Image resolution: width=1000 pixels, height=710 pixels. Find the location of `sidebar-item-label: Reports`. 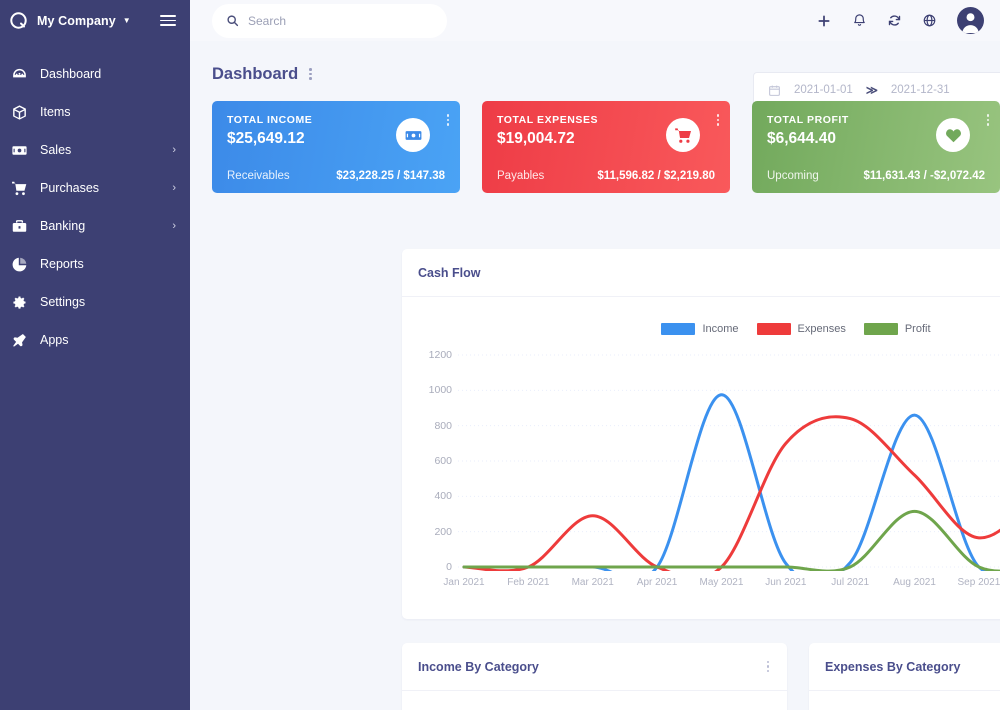

sidebar-item-label: Reports is located at coordinates (62, 264).